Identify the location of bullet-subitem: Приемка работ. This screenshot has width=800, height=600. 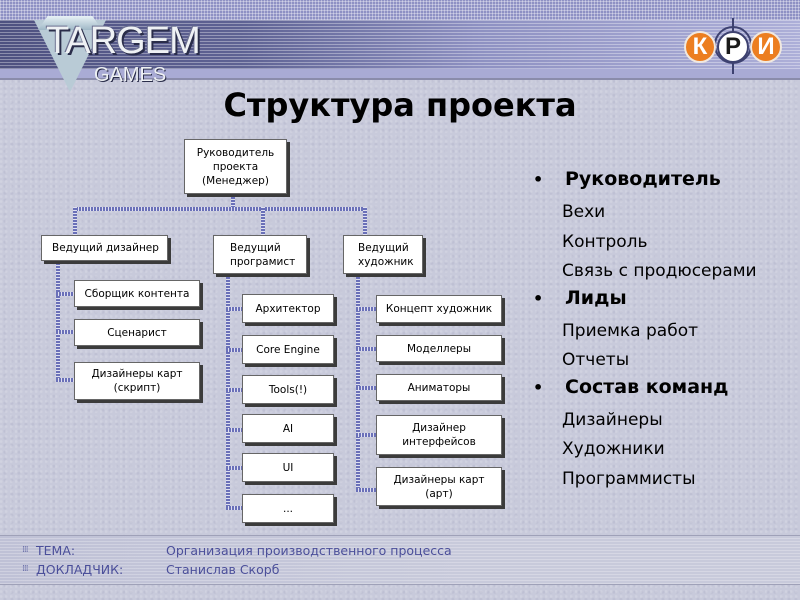
(630, 330).